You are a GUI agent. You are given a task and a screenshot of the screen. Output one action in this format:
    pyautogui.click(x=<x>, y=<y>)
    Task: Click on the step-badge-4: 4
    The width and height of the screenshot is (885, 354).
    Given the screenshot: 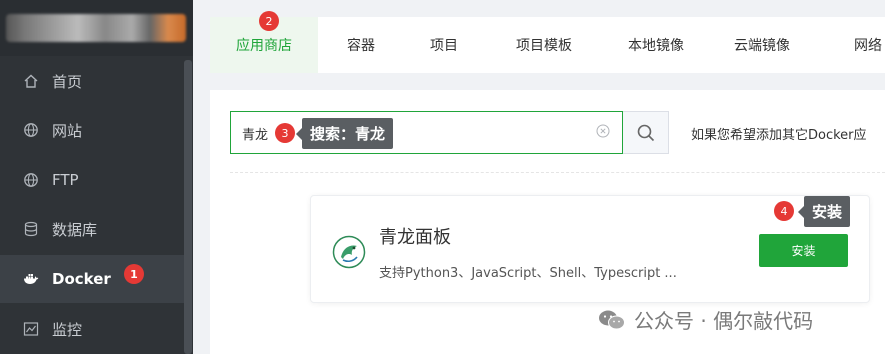 What is the action you would take?
    pyautogui.click(x=784, y=211)
    